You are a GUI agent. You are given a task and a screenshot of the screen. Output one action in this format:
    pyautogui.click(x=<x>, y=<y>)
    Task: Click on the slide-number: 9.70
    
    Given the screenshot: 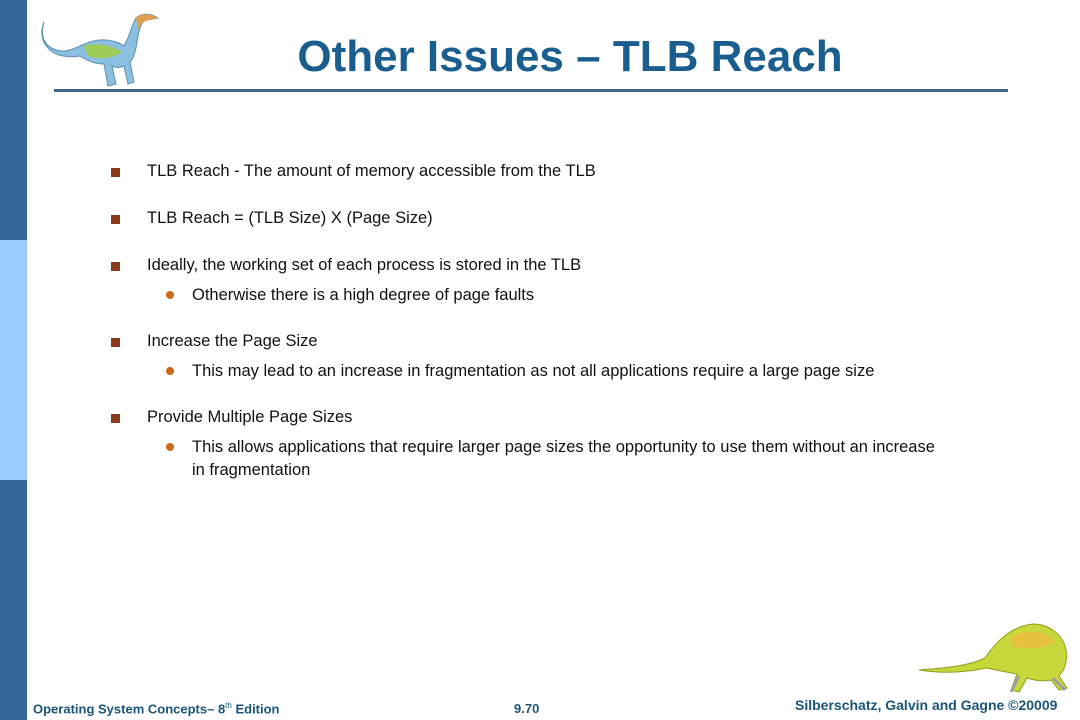 What is the action you would take?
    pyautogui.click(x=527, y=708)
    